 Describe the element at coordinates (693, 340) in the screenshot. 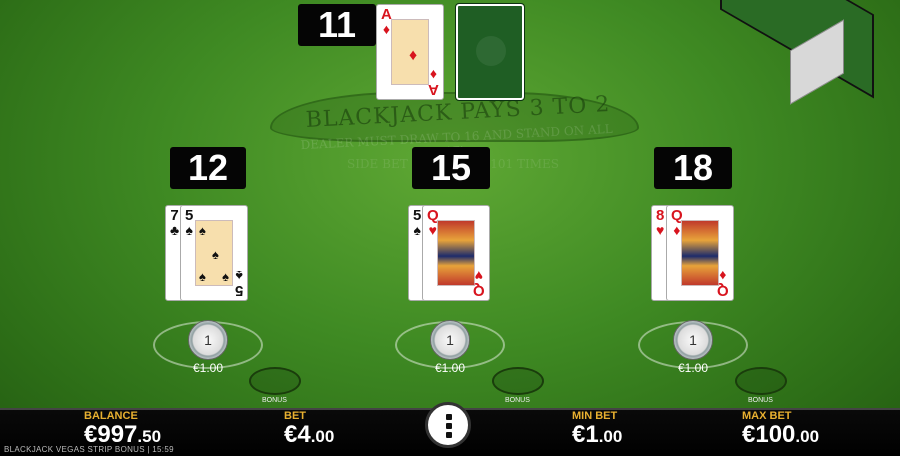

I see `hand-3-chip: 1` at that location.